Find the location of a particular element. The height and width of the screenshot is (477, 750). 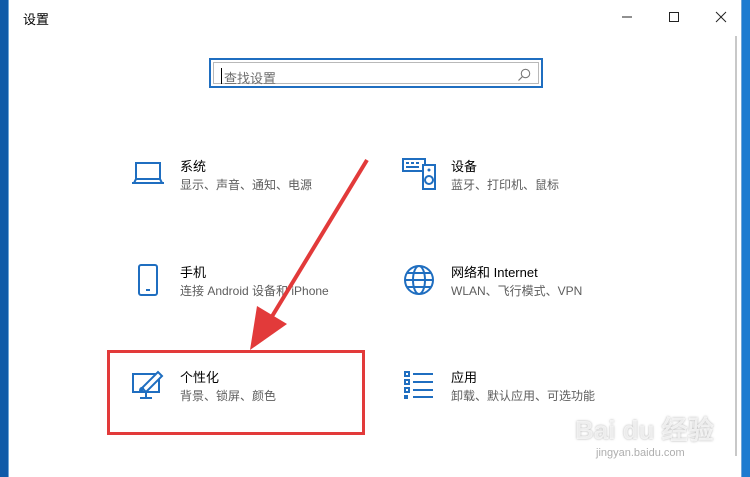

maximize-icon is located at coordinates (674, 17).